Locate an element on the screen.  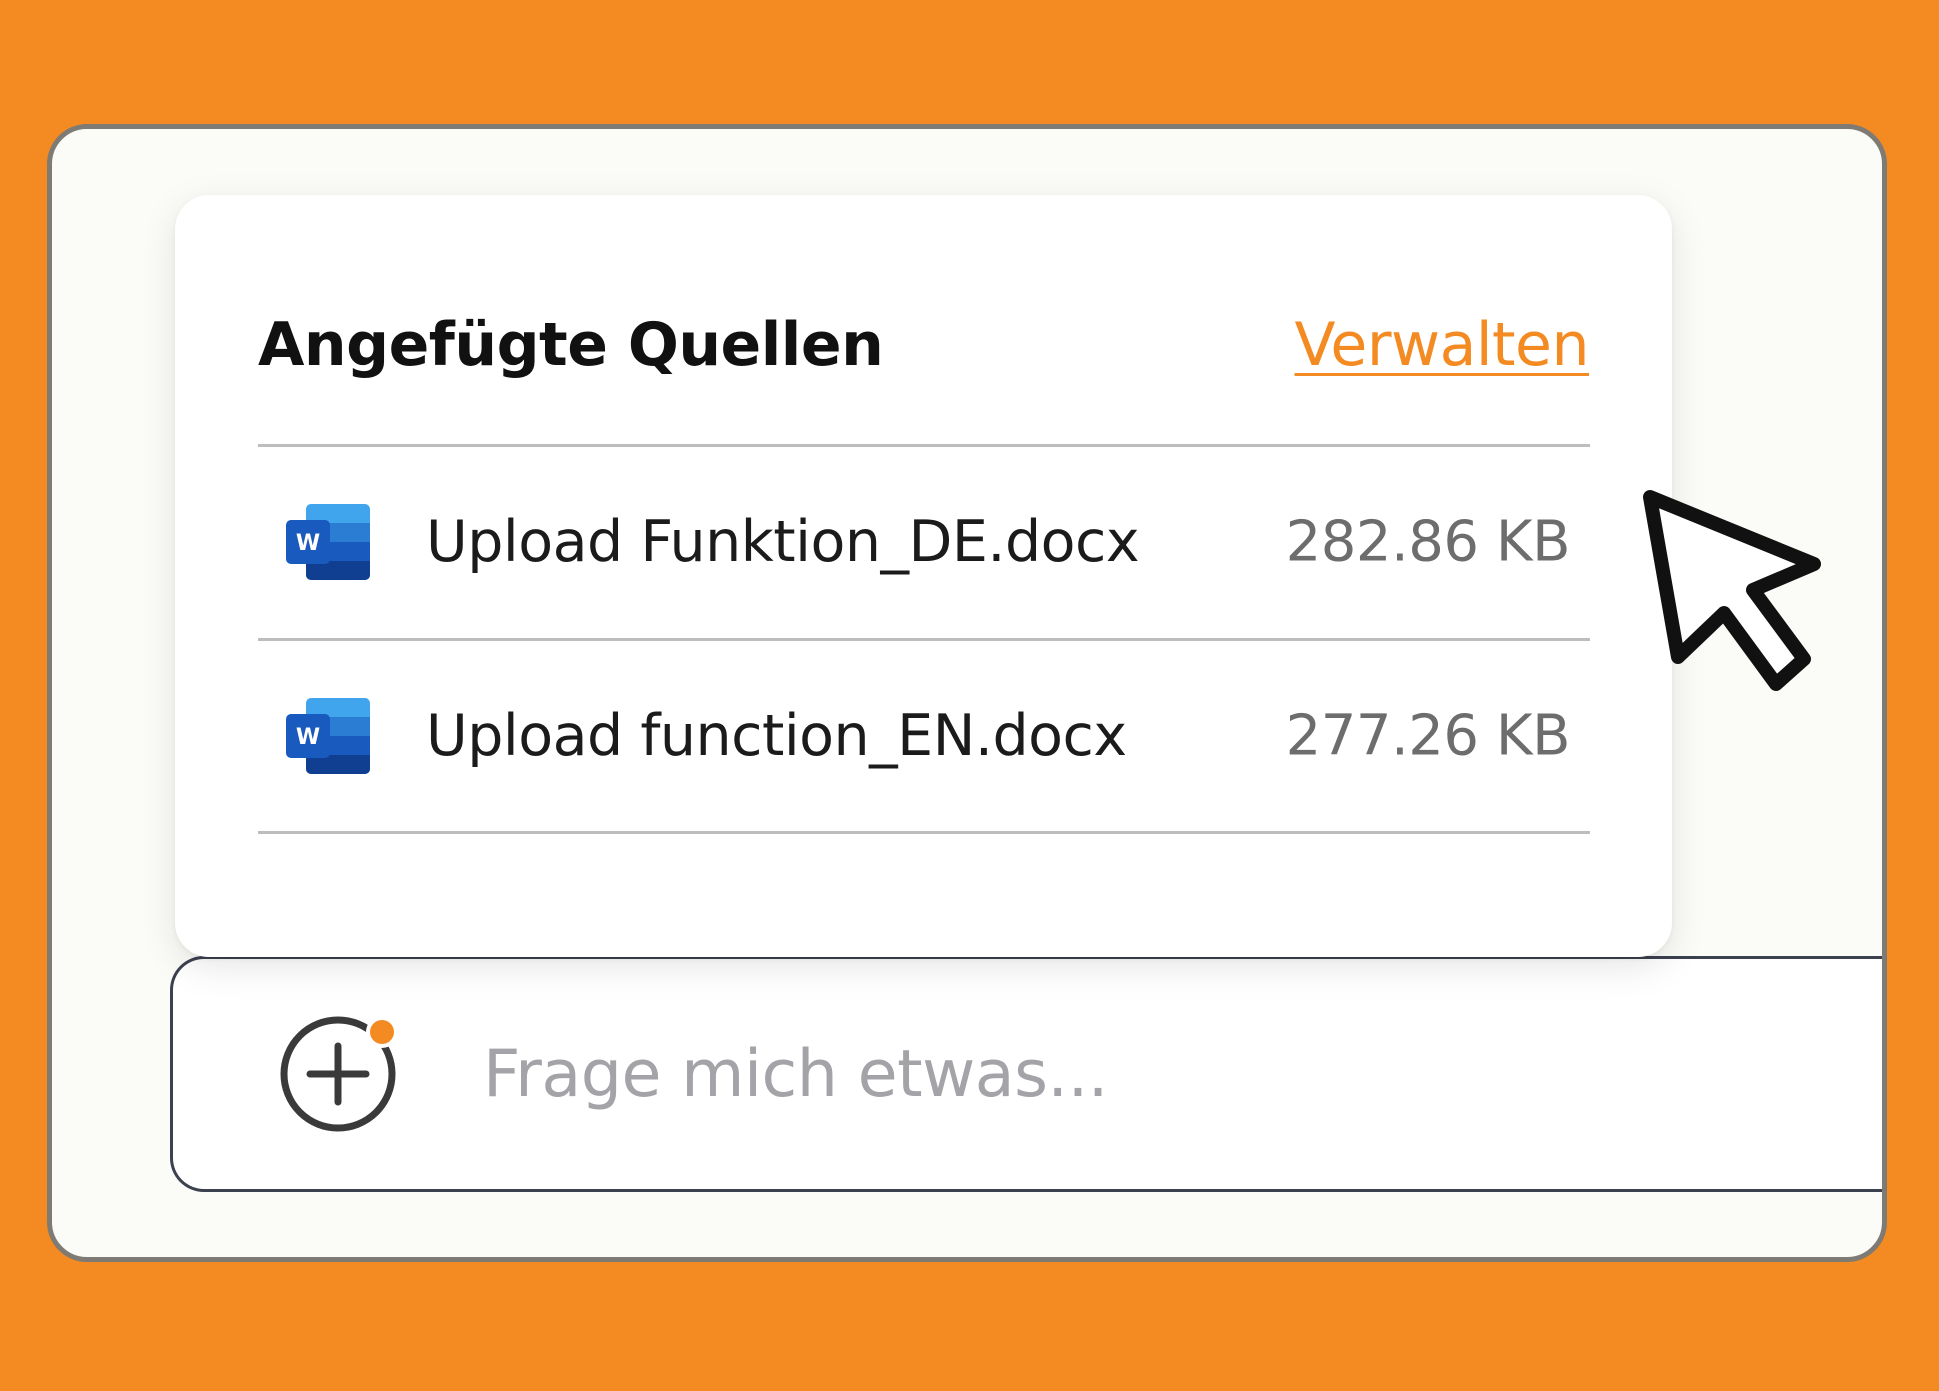
file-size: 282.86 KB is located at coordinates (1428, 542).